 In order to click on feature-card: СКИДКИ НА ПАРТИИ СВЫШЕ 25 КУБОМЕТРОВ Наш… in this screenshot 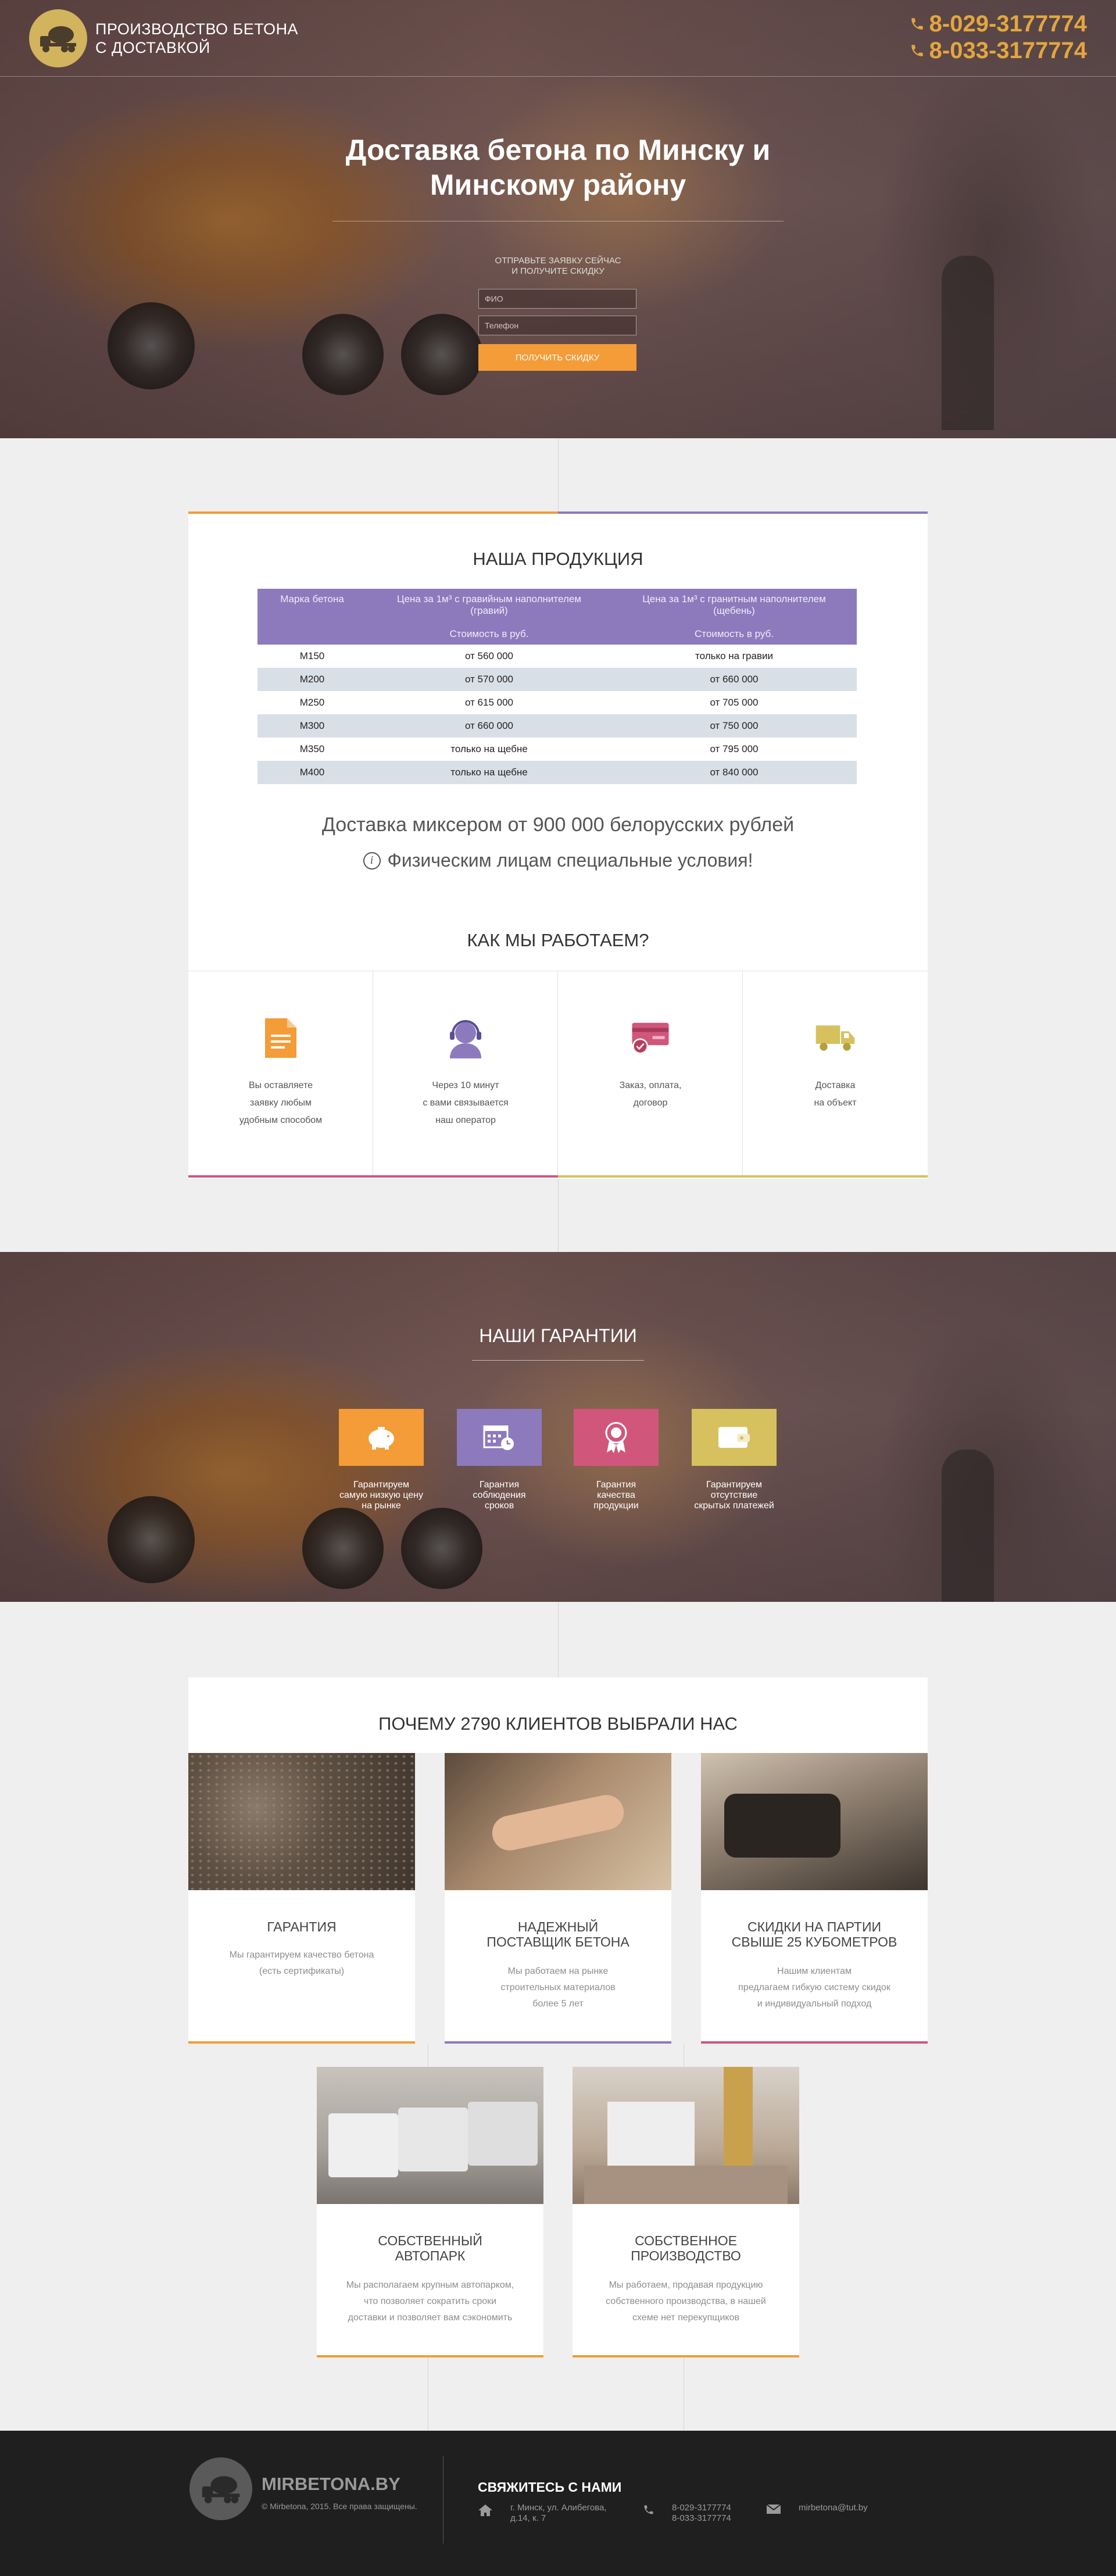, I will do `click(814, 1899)`.